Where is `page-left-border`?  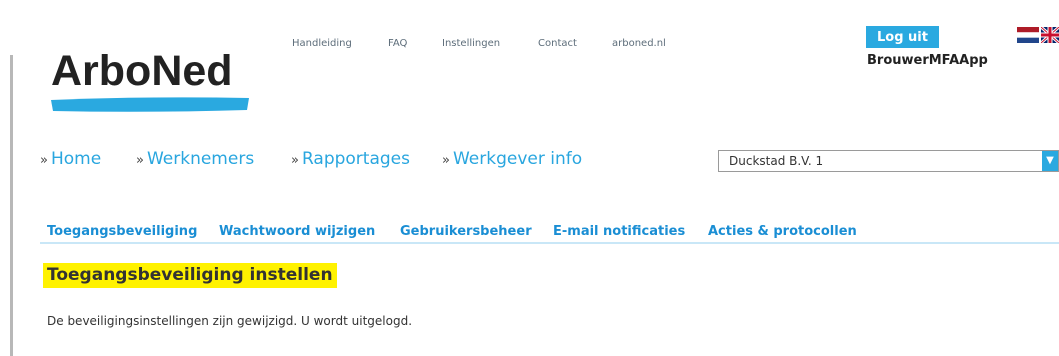
page-left-border is located at coordinates (11, 205).